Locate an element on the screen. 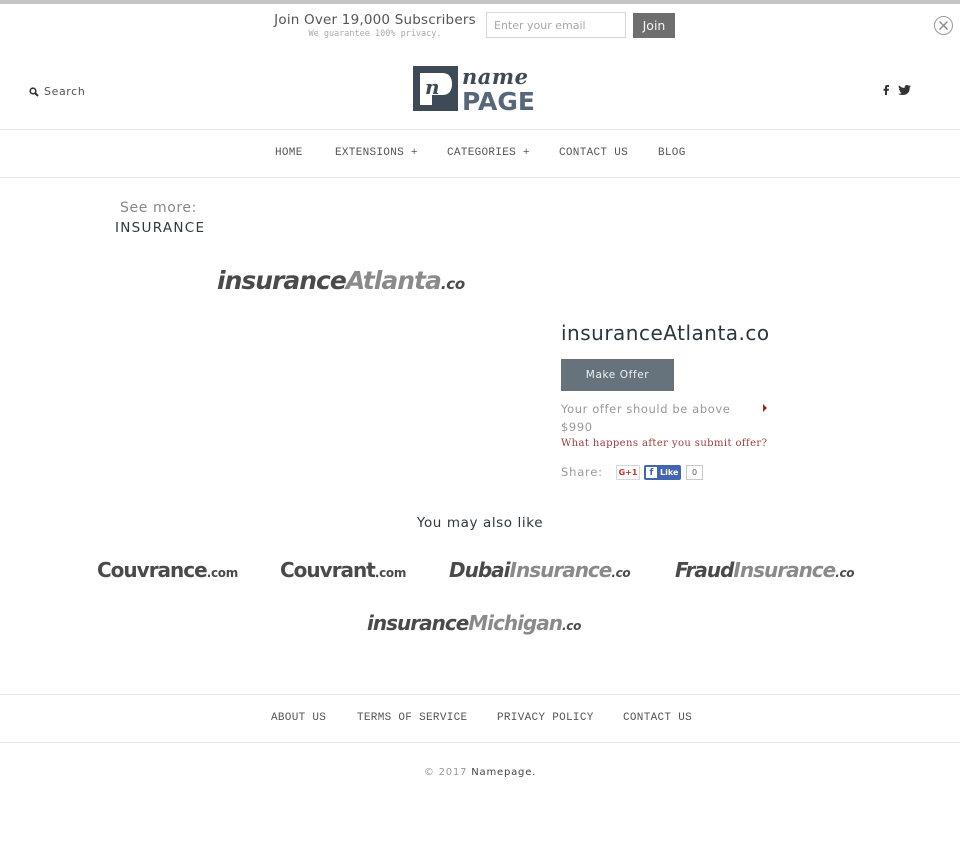  related-domain: insuranceMichigan.co is located at coordinates (474, 623).